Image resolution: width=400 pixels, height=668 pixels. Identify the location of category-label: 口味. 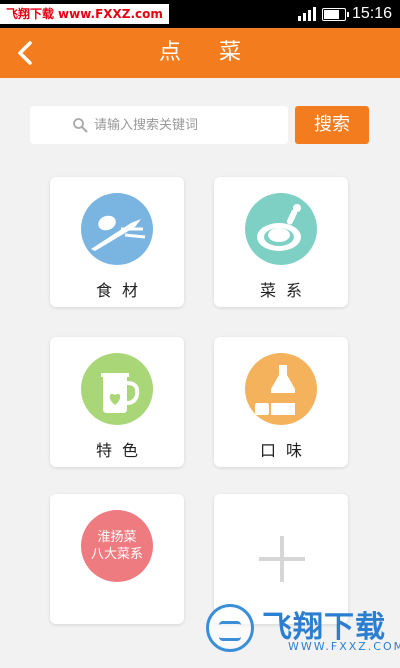
(285, 450).